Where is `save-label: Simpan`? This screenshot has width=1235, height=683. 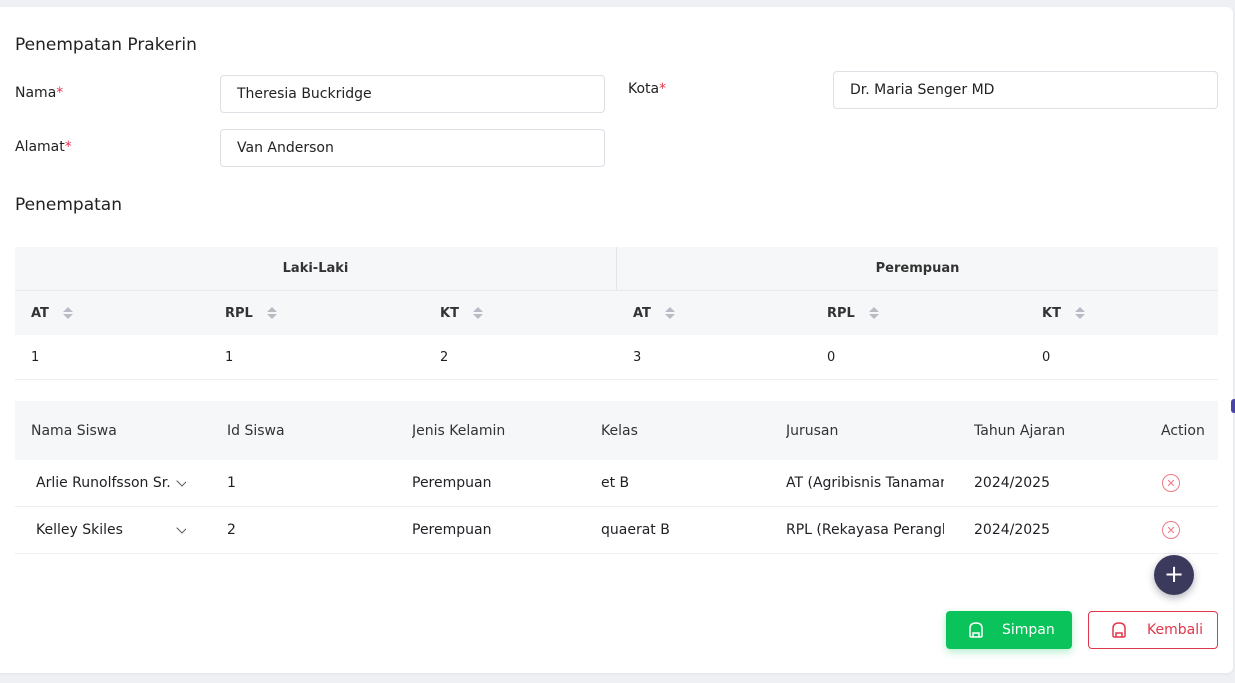
save-label: Simpan is located at coordinates (1028, 630).